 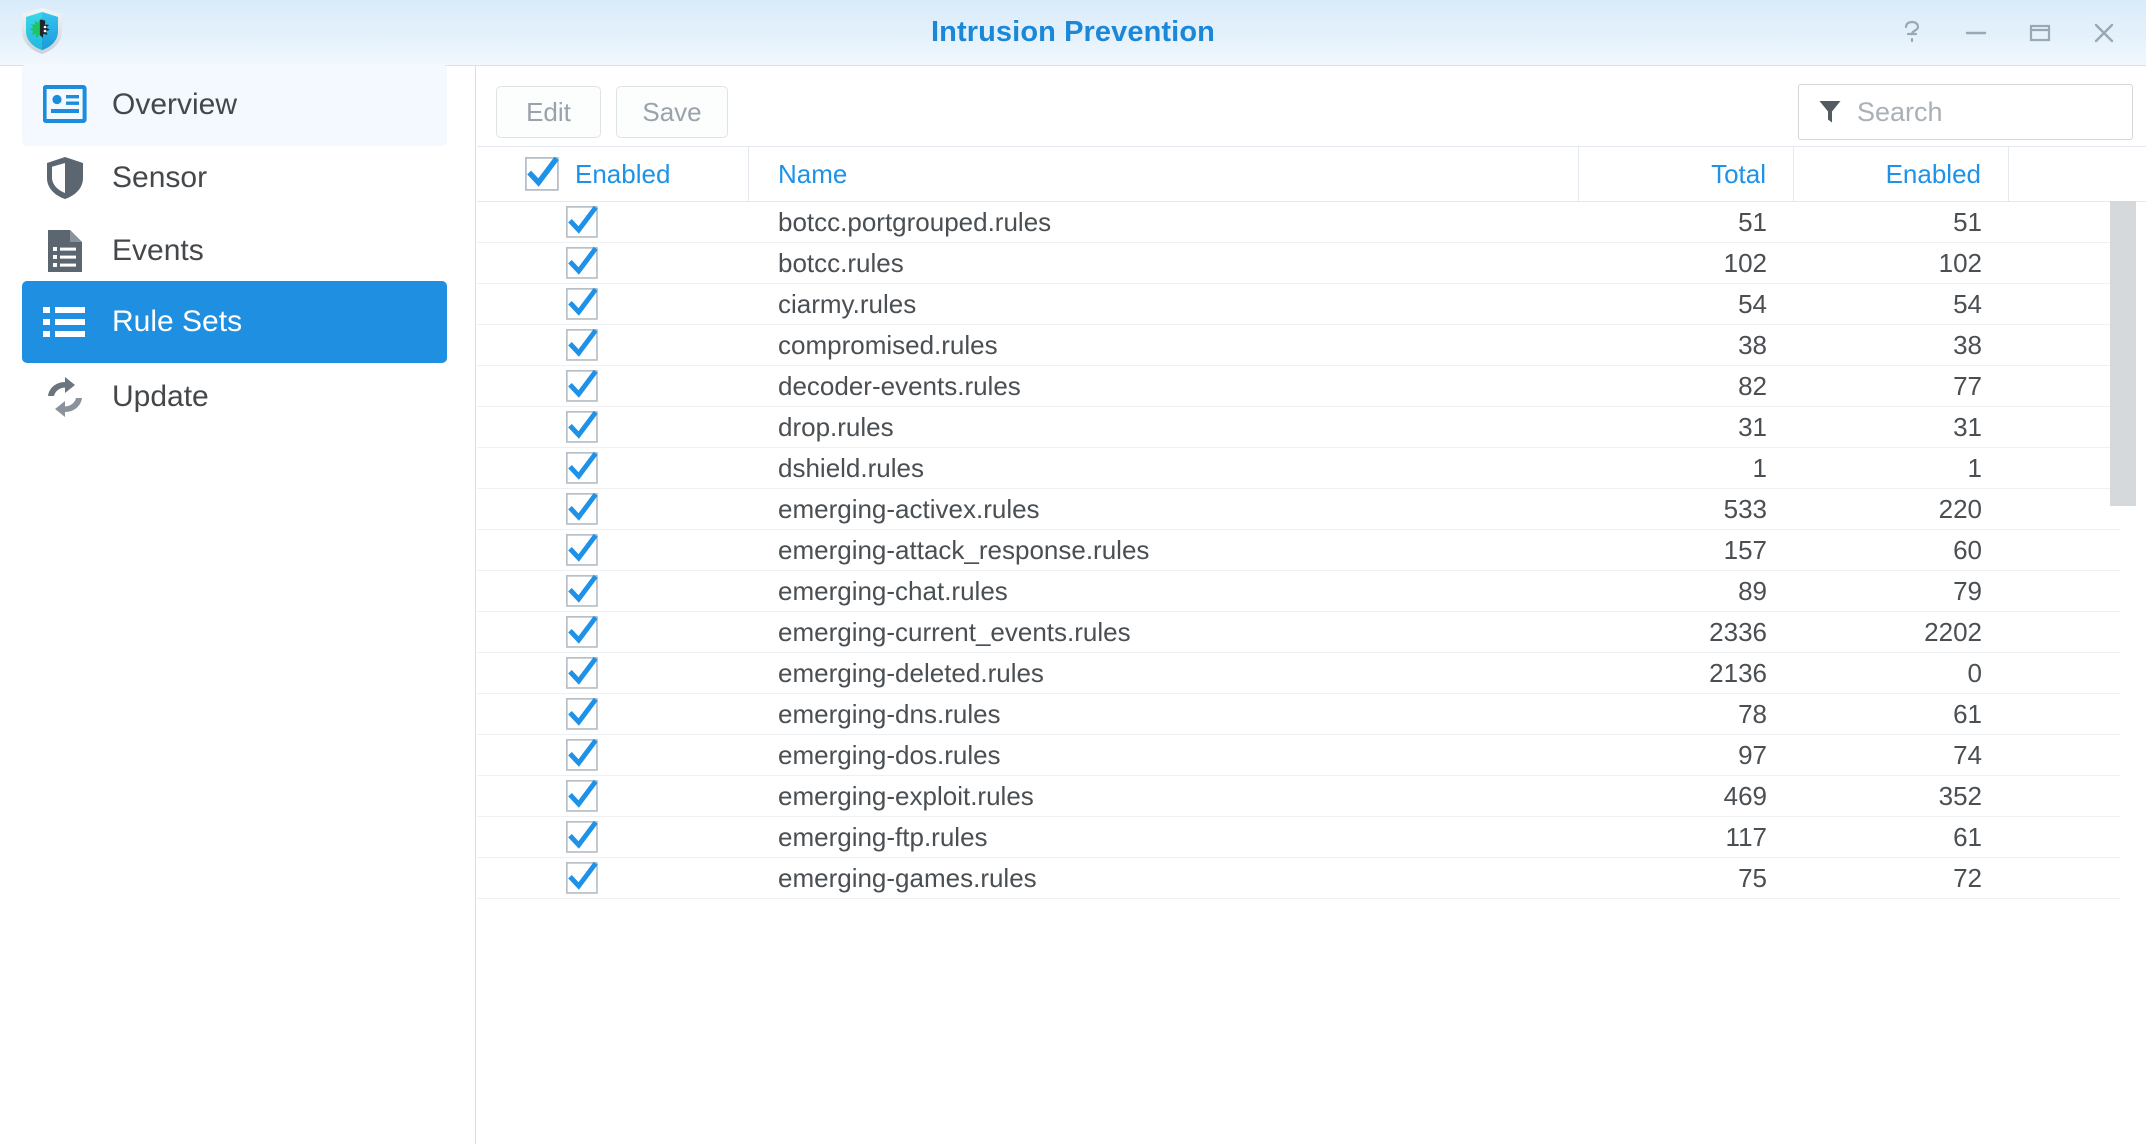 I want to click on close-button, so click(x=2104, y=33).